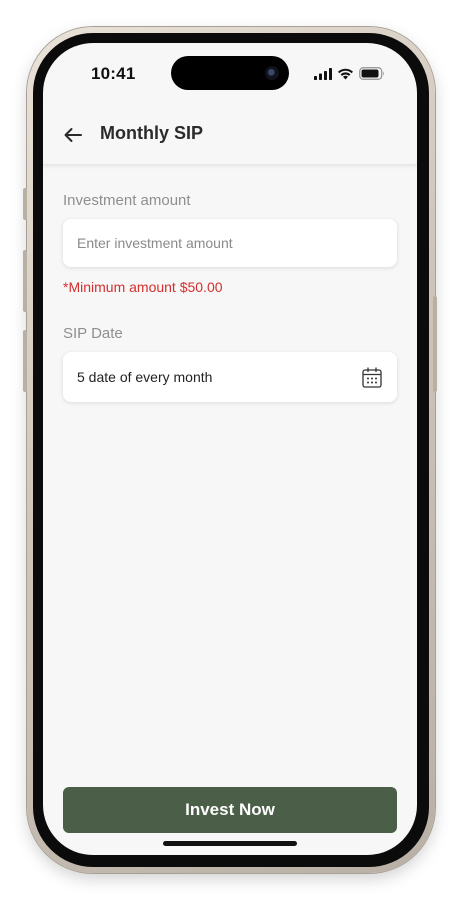 The image size is (460, 900). What do you see at coordinates (230, 377) in the screenshot?
I see `sip-date-field: 5 date of every month` at bounding box center [230, 377].